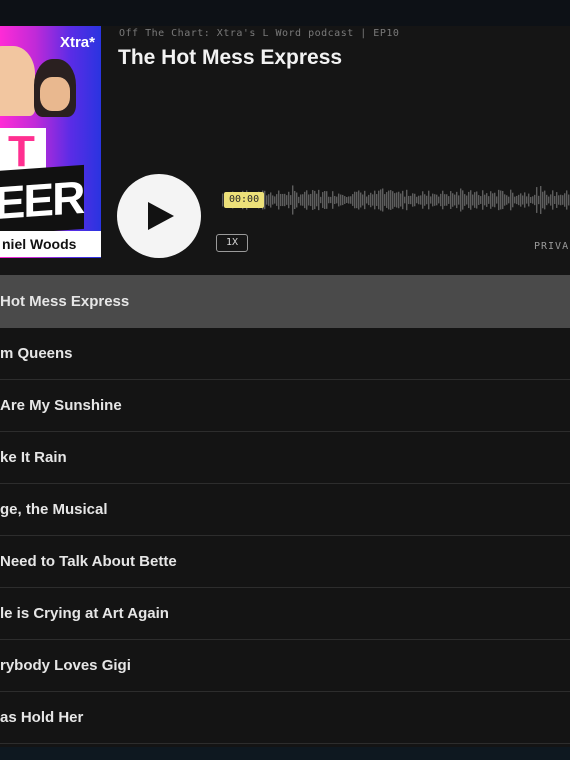 This screenshot has width=570, height=760. Describe the element at coordinates (244, 200) in the screenshot. I see `current-time: 00:00` at that location.